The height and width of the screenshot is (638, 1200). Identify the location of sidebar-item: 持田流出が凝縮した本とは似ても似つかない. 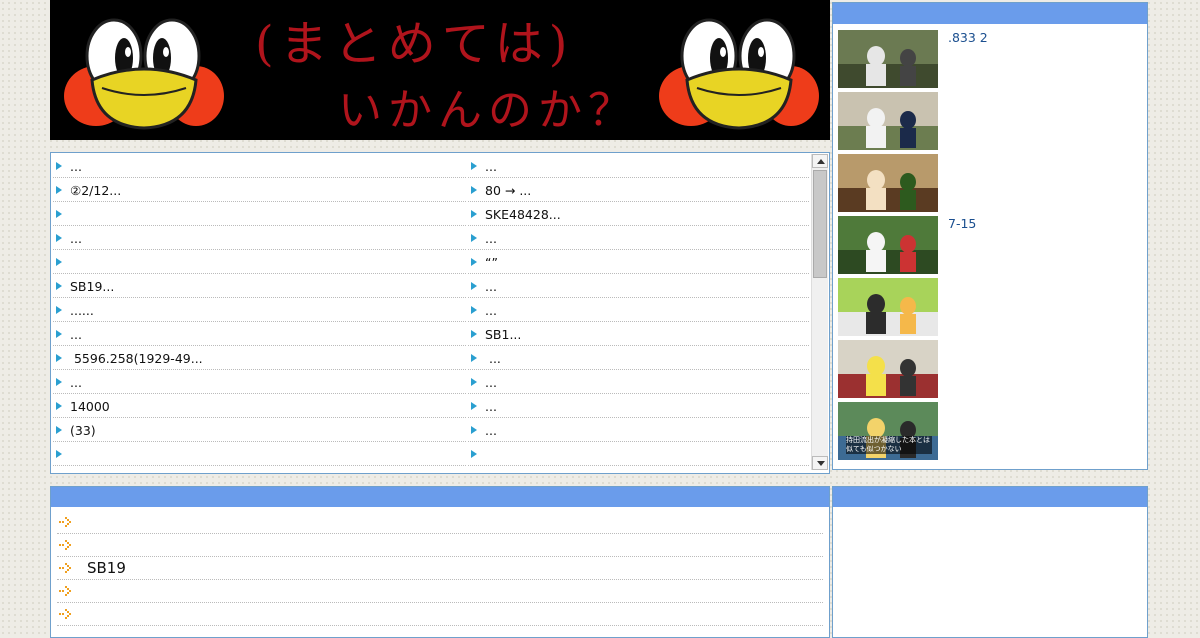
(888, 431).